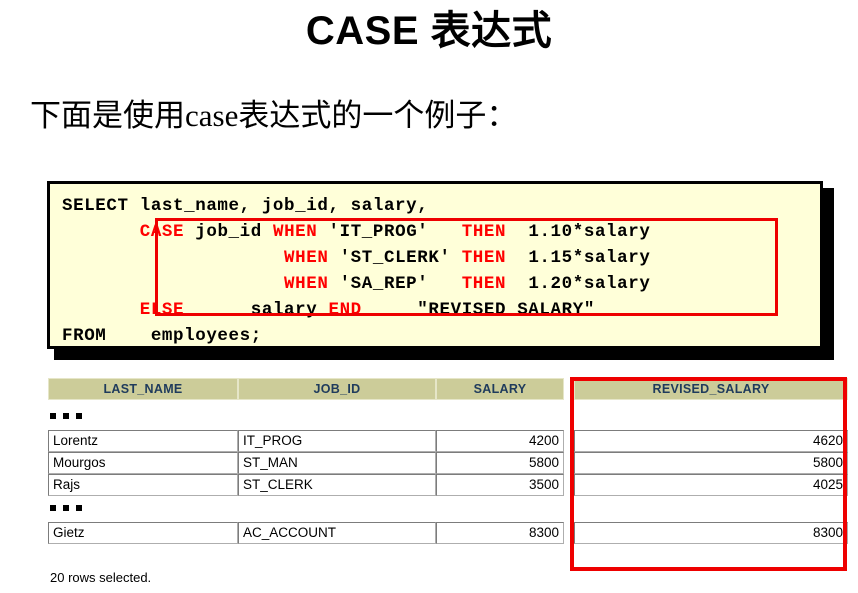 This screenshot has height=593, width=858. What do you see at coordinates (478, 310) in the screenshot?
I see `sql-text: "REVISED_SALARY"` at bounding box center [478, 310].